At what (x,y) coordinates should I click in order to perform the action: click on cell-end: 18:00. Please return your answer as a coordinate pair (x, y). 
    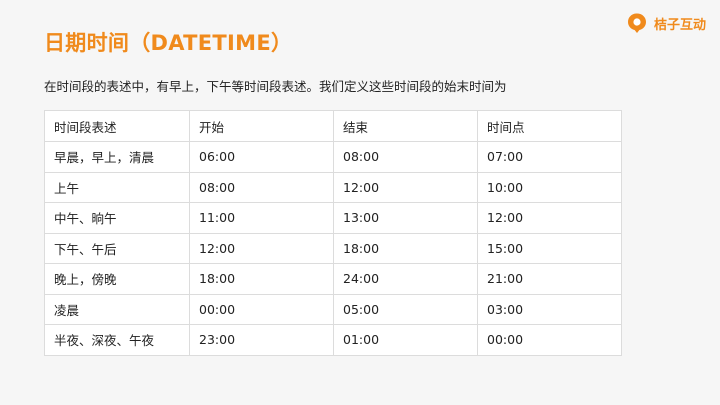
    Looking at the image, I should click on (405, 248).